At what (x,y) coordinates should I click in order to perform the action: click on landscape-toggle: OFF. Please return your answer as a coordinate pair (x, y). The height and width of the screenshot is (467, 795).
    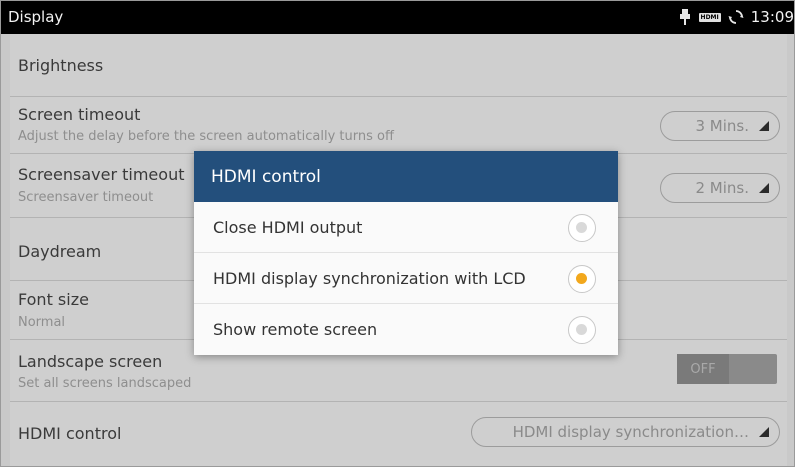
    Looking at the image, I should click on (727, 369).